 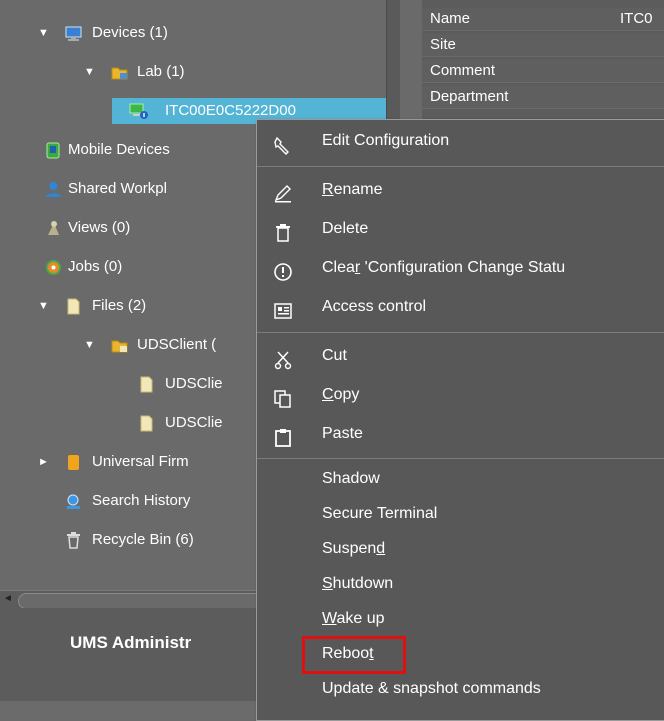 What do you see at coordinates (431, 688) in the screenshot?
I see `menu-item-label: Update & snapshot commands` at bounding box center [431, 688].